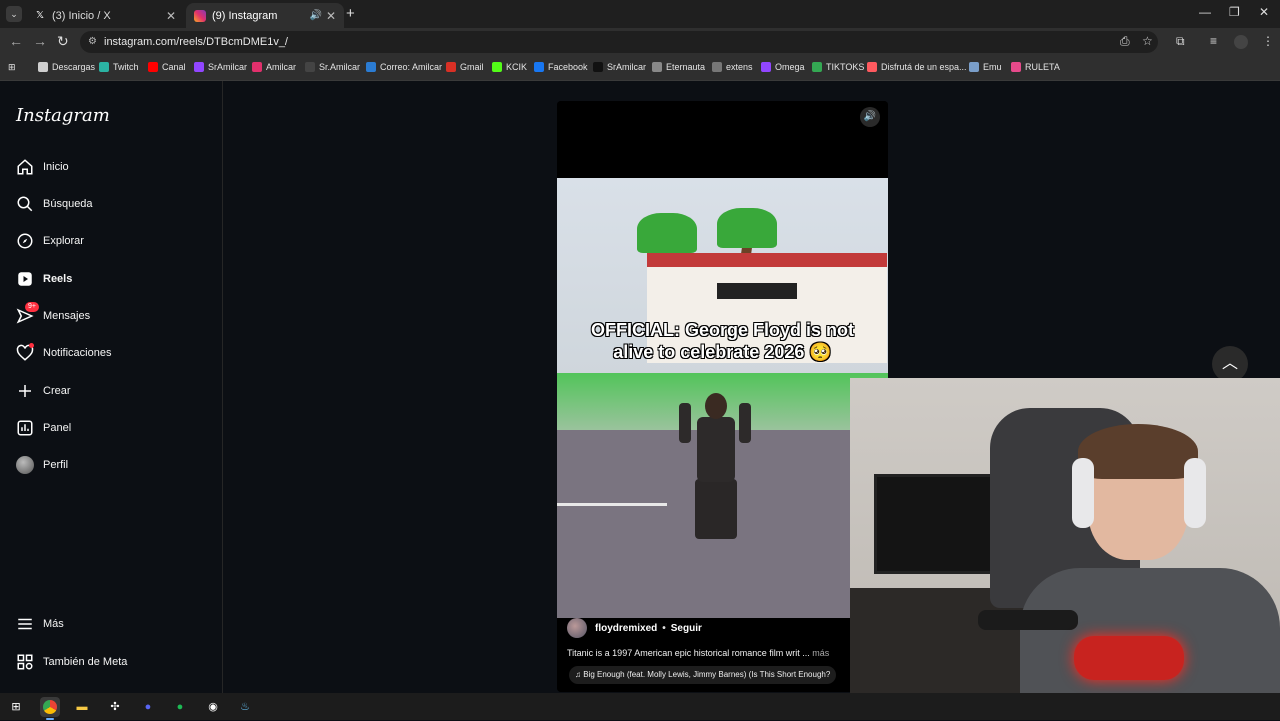 The image size is (1280, 721). I want to click on notification-dot, so click(31, 345).